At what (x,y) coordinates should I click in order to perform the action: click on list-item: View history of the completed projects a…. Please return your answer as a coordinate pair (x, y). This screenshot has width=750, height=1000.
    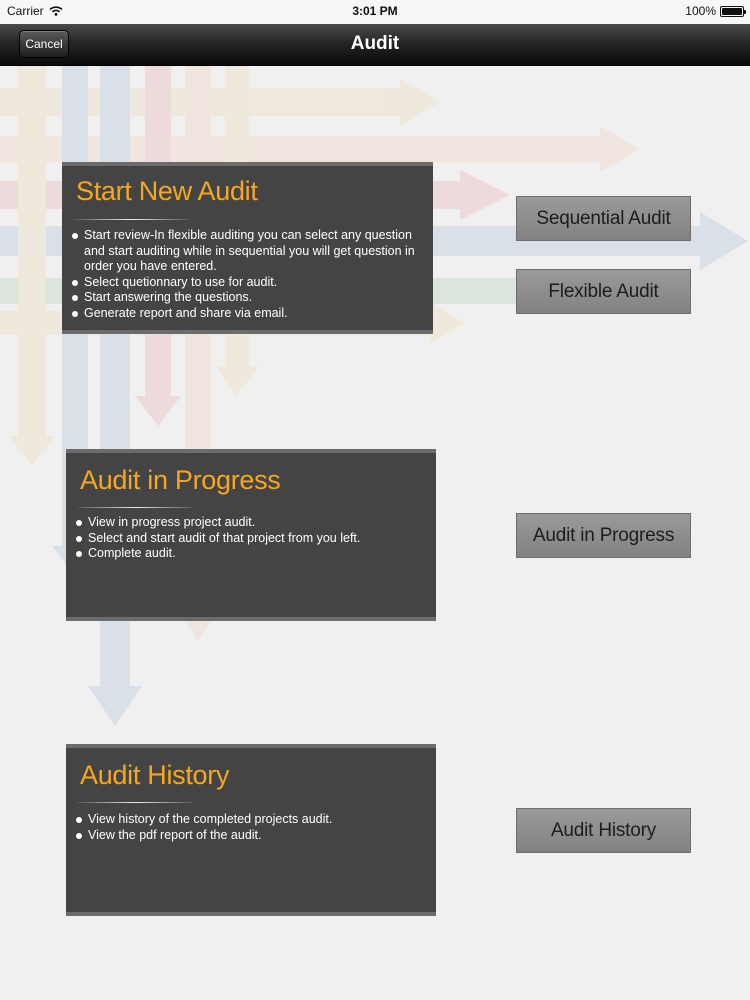
    Looking at the image, I should click on (251, 820).